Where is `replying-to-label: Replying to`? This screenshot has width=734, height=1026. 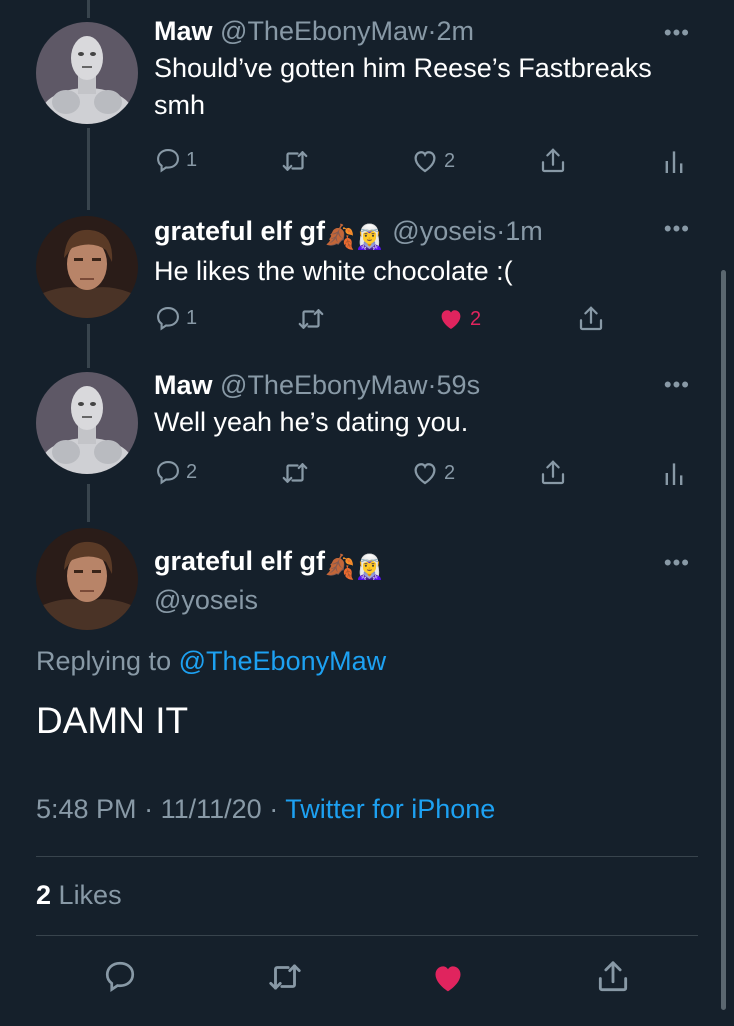 replying-to-label: Replying to is located at coordinates (104, 661).